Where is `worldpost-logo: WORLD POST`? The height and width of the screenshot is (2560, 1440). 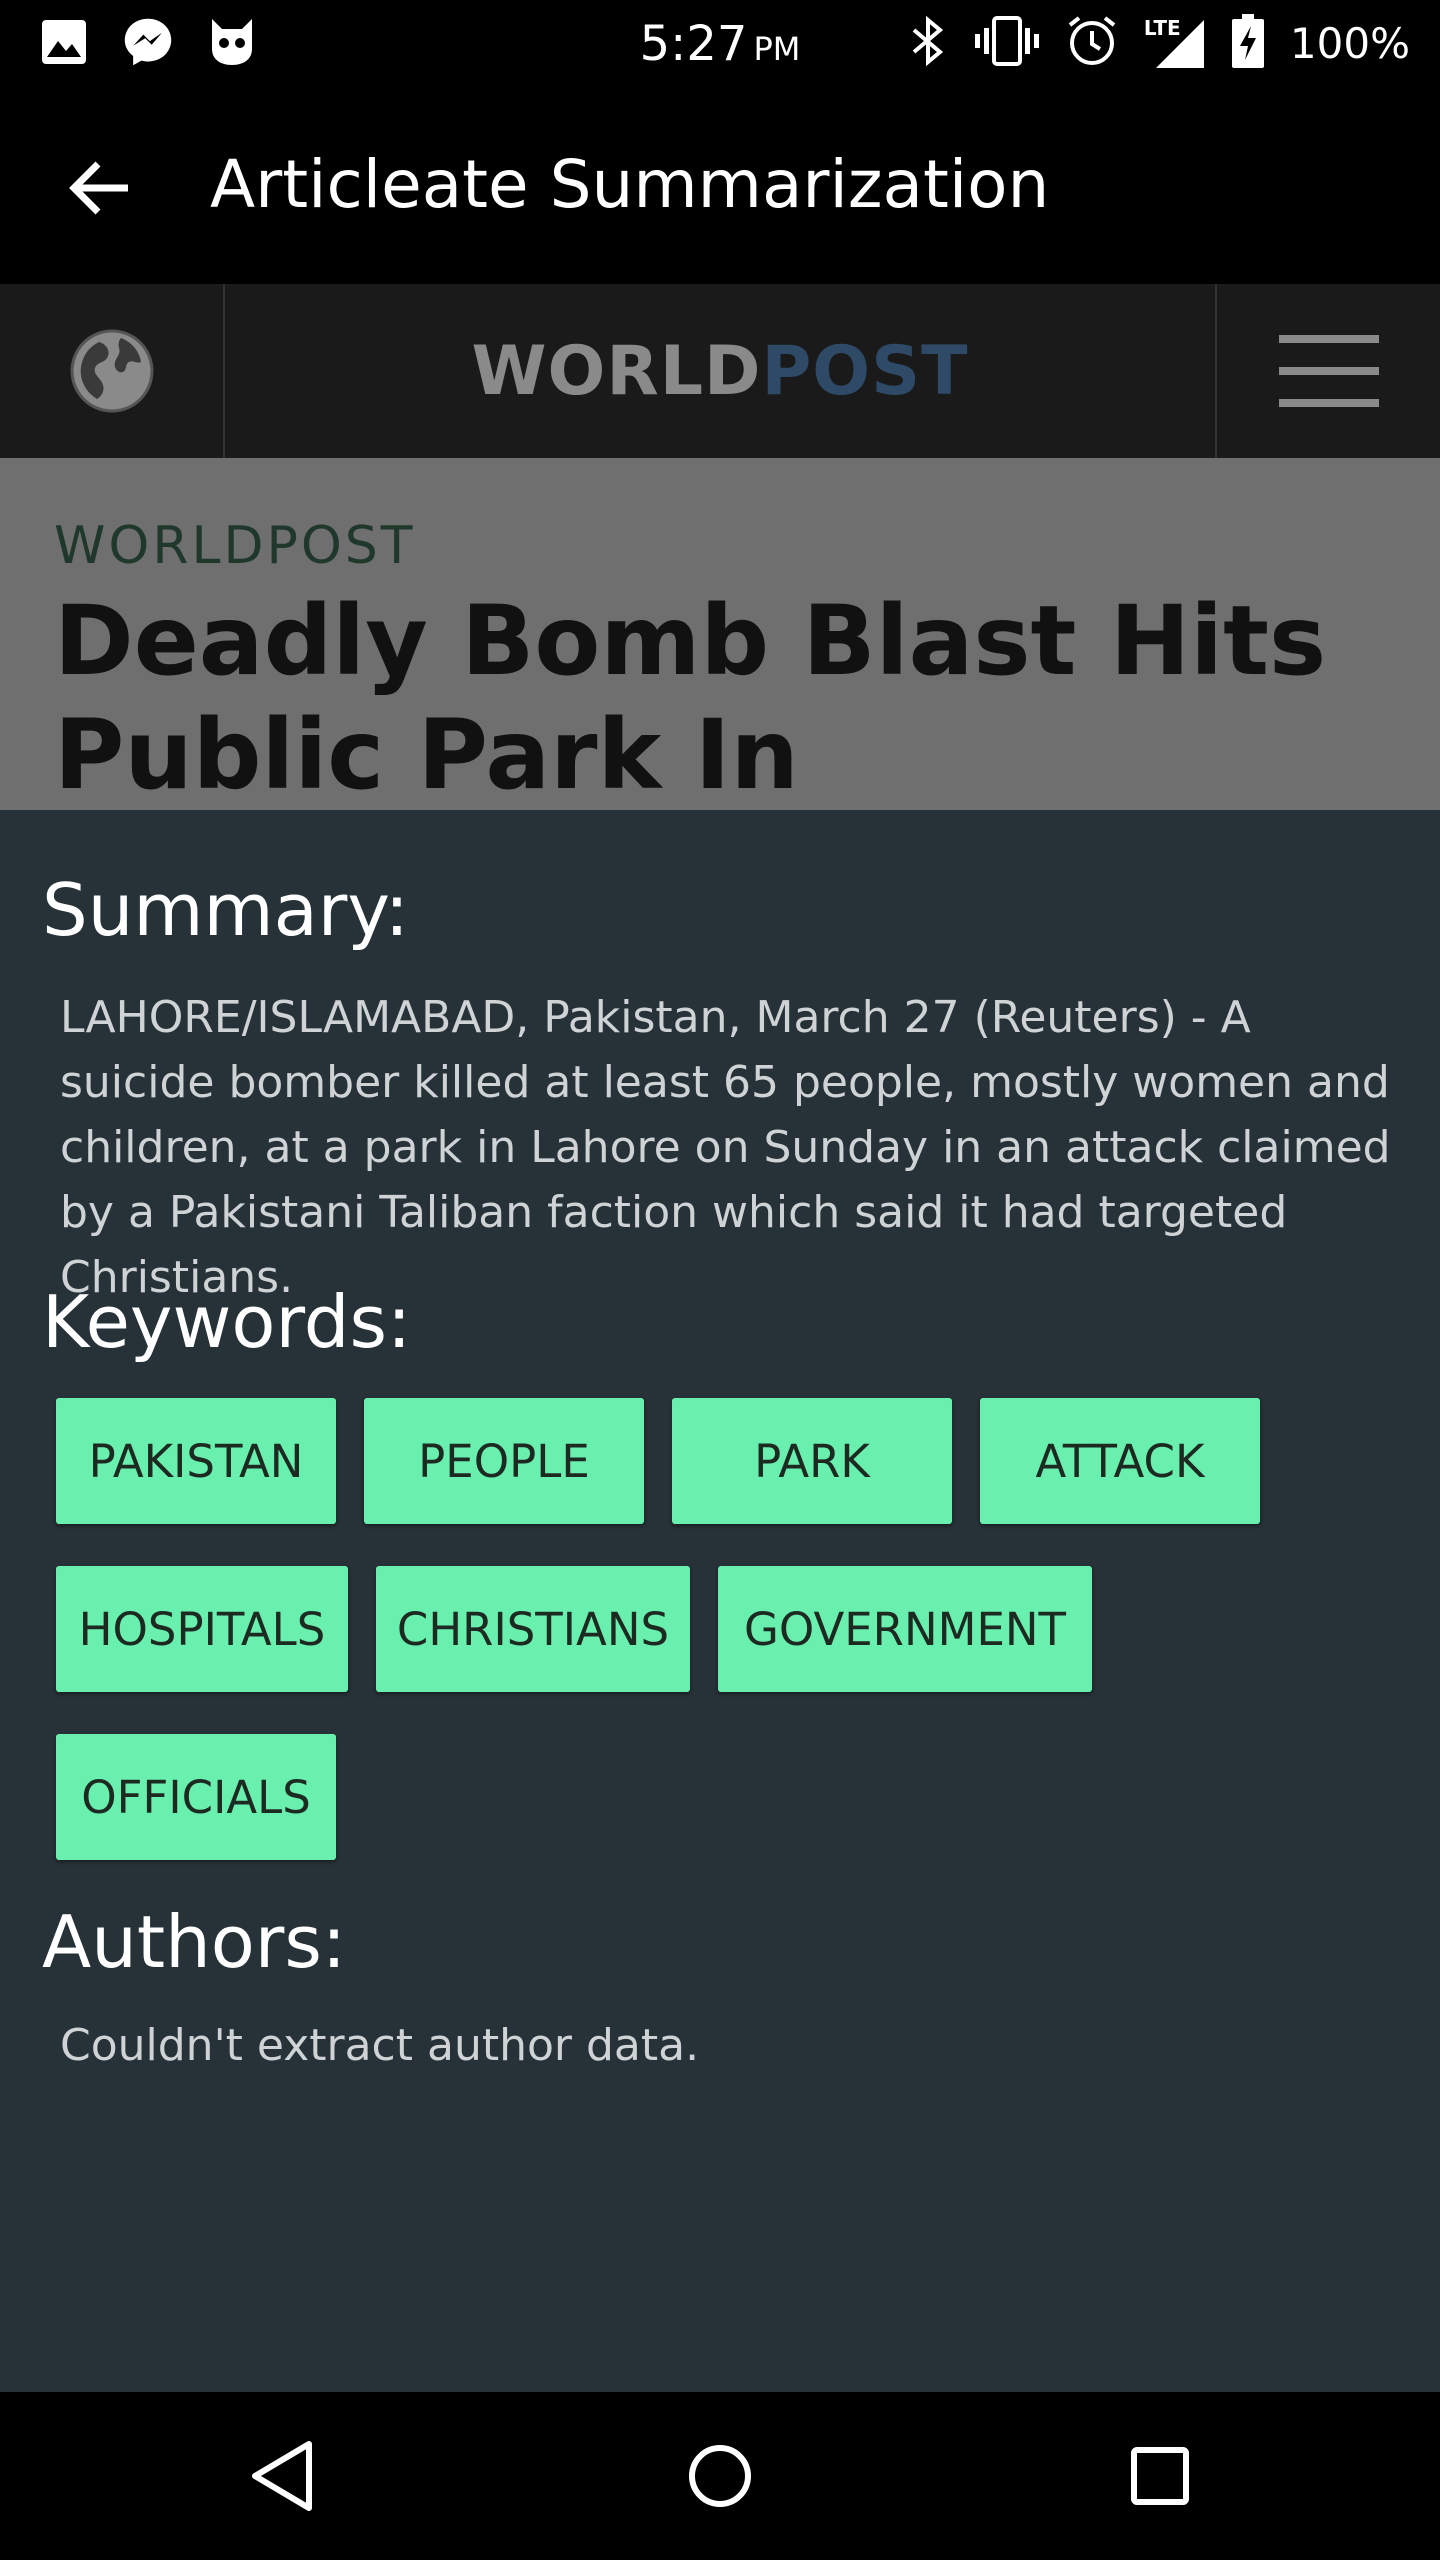 worldpost-logo: WORLD POST is located at coordinates (720, 371).